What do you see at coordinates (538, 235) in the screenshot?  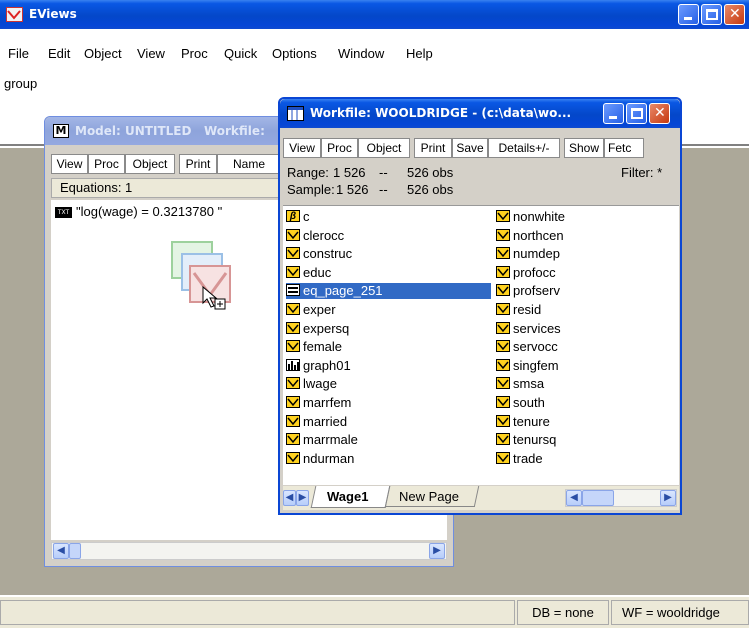 I see `object-name: northcen` at bounding box center [538, 235].